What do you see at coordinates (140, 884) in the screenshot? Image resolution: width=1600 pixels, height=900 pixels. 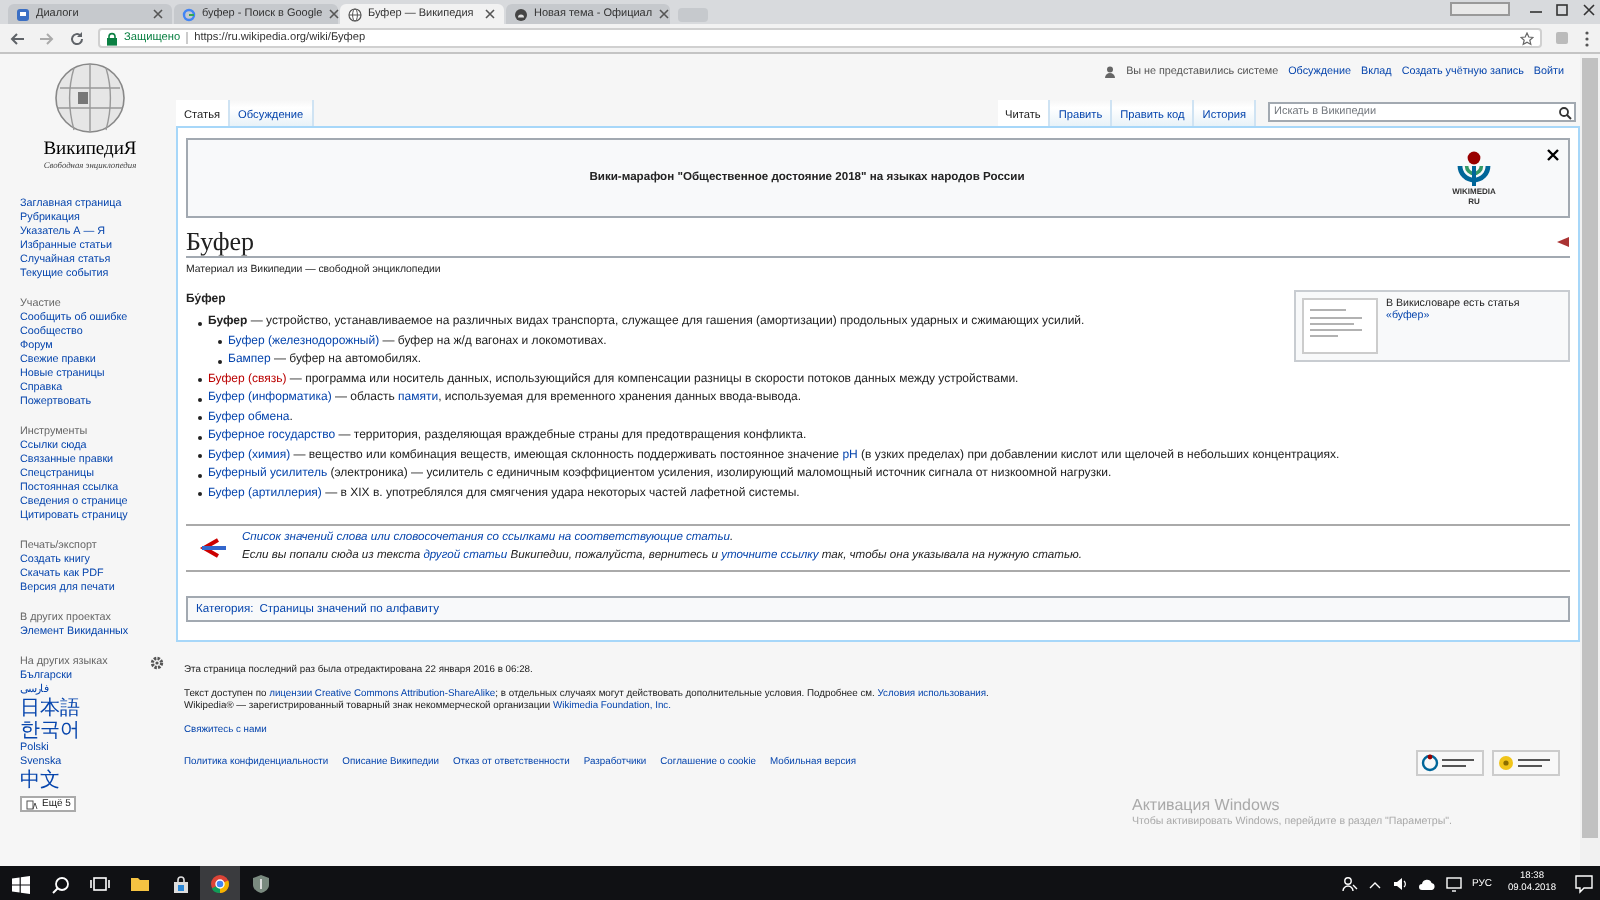 I see `folder-icon` at bounding box center [140, 884].